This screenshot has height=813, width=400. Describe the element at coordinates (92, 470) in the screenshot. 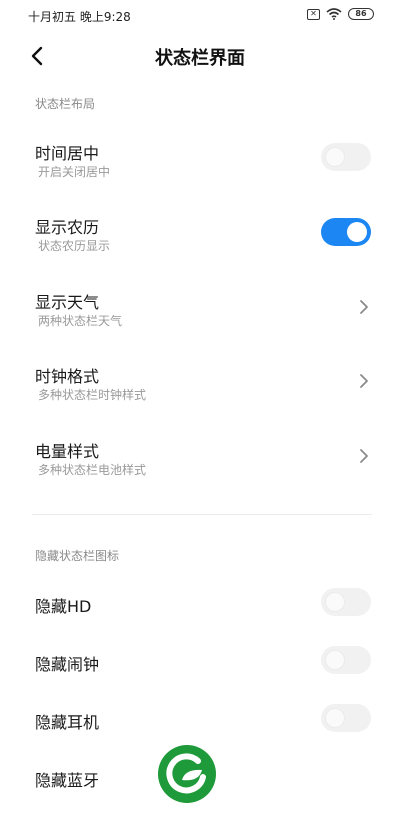

I see `setting-subtitle: 多种状态栏电池样式` at that location.